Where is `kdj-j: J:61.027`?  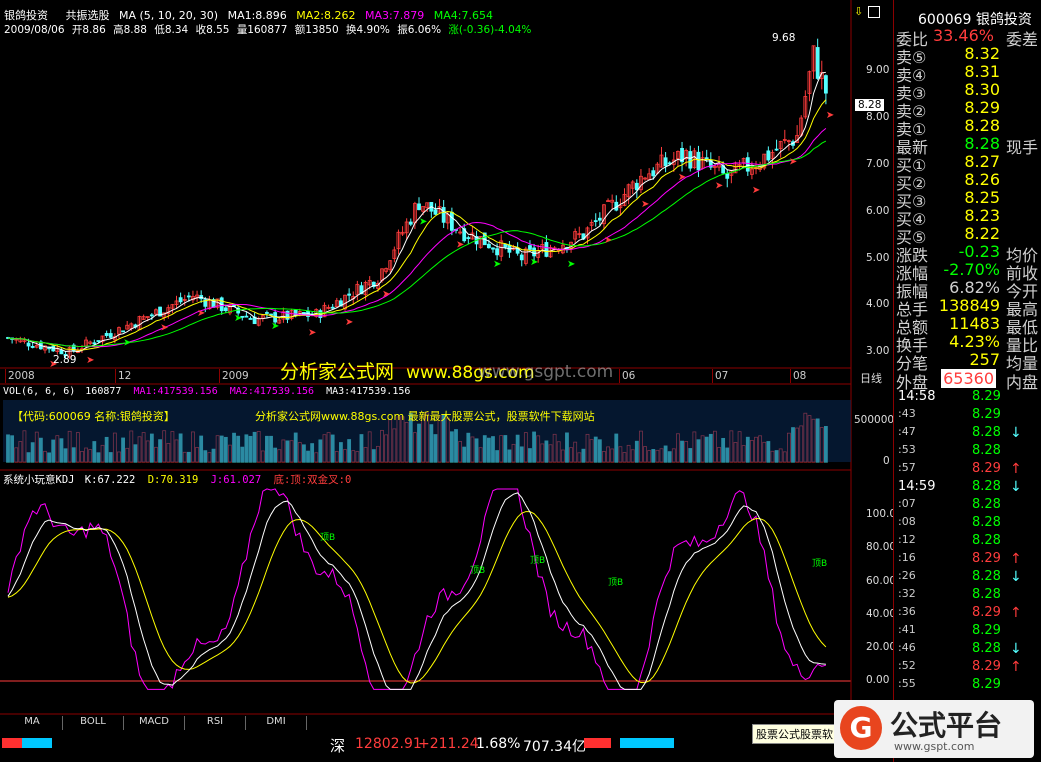
kdj-j: J:61.027 is located at coordinates (236, 480).